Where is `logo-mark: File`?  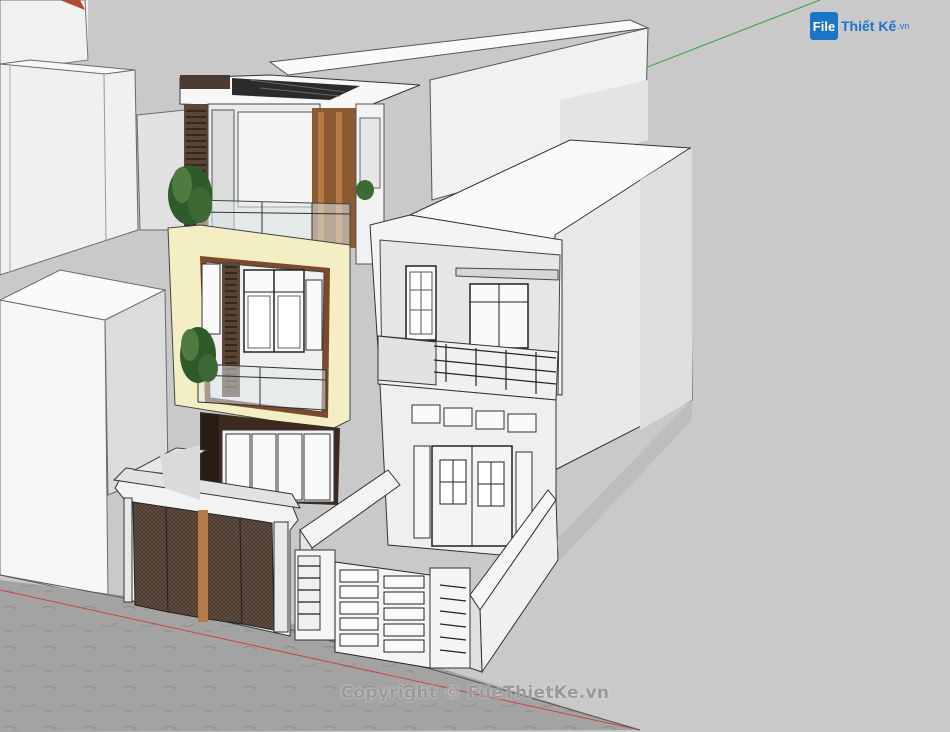 logo-mark: File is located at coordinates (824, 26).